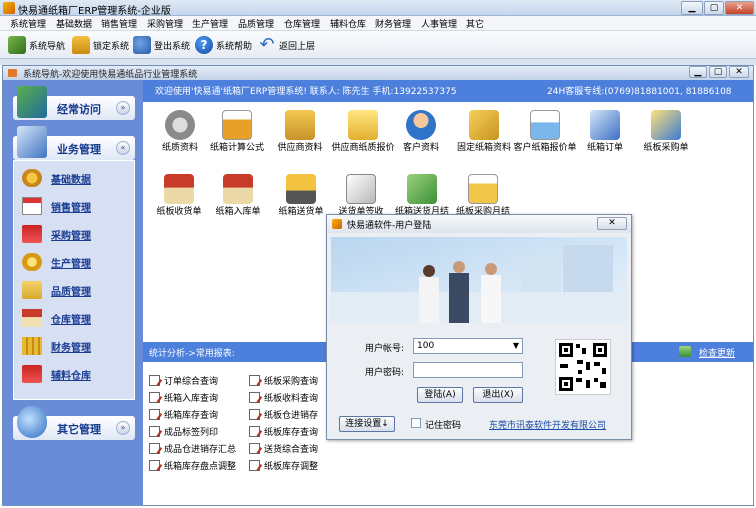 This screenshot has width=756, height=508. Describe the element at coordinates (183, 380) in the screenshot. I see `report-link: 订单综合查询` at that location.